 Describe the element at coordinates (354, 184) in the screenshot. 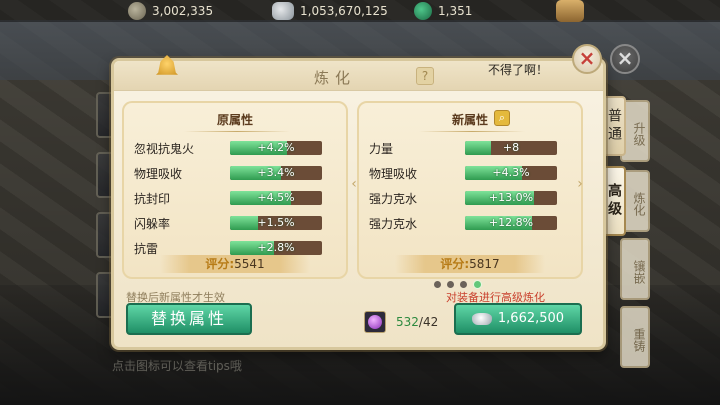

I see `arrow-left-icon: ‹` at that location.